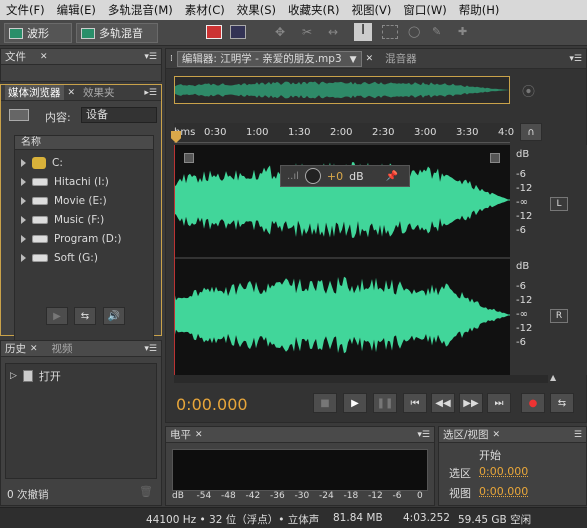 This screenshot has height=528, width=587. What do you see at coordinates (114, 316) in the screenshot?
I see `volume-icon: 🔊` at bounding box center [114, 316].